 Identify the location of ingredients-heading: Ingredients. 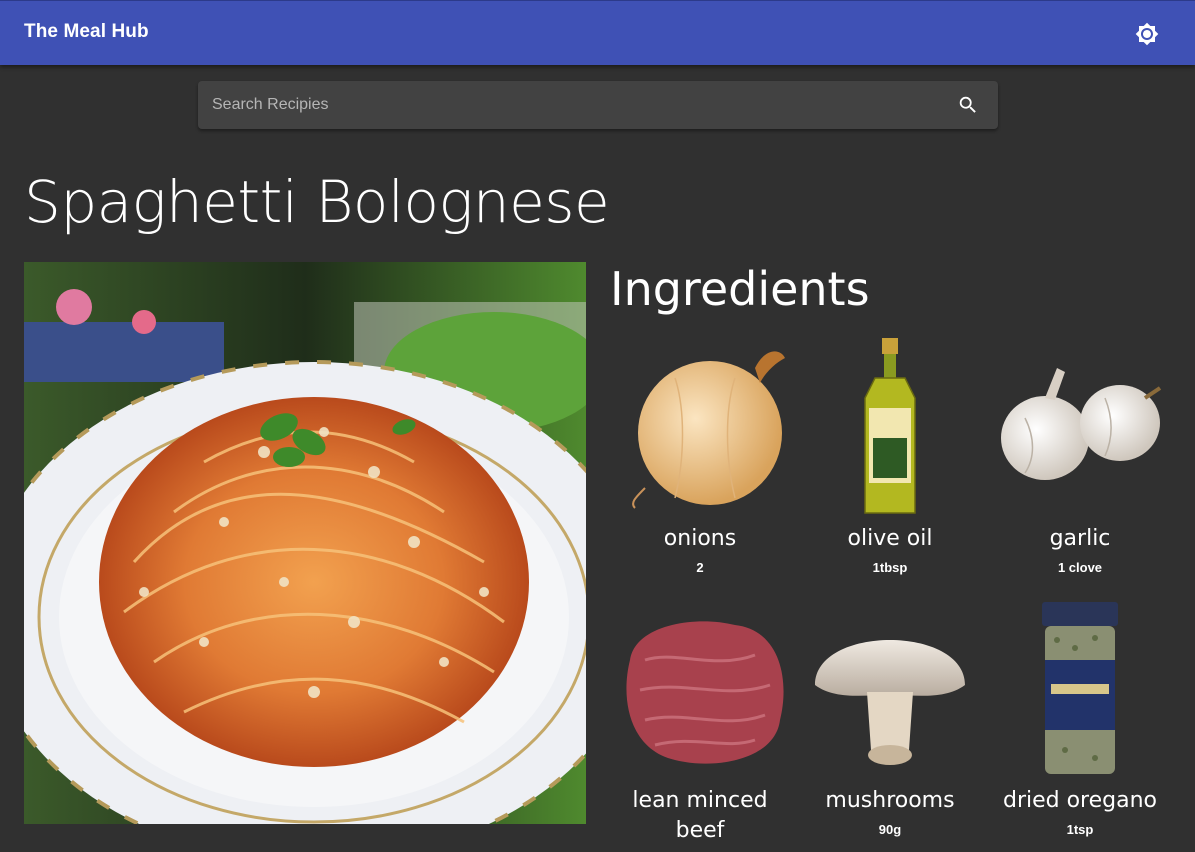
(740, 289).